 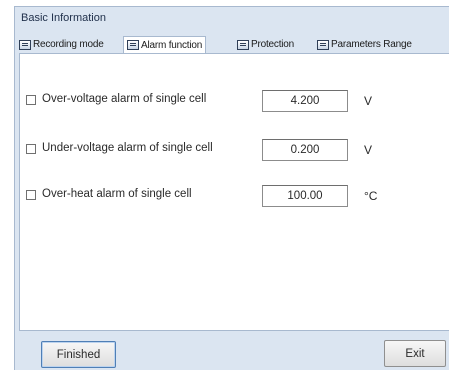 What do you see at coordinates (124, 99) in the screenshot?
I see `over-voltage-label: Over-voltage alarm of single cell` at bounding box center [124, 99].